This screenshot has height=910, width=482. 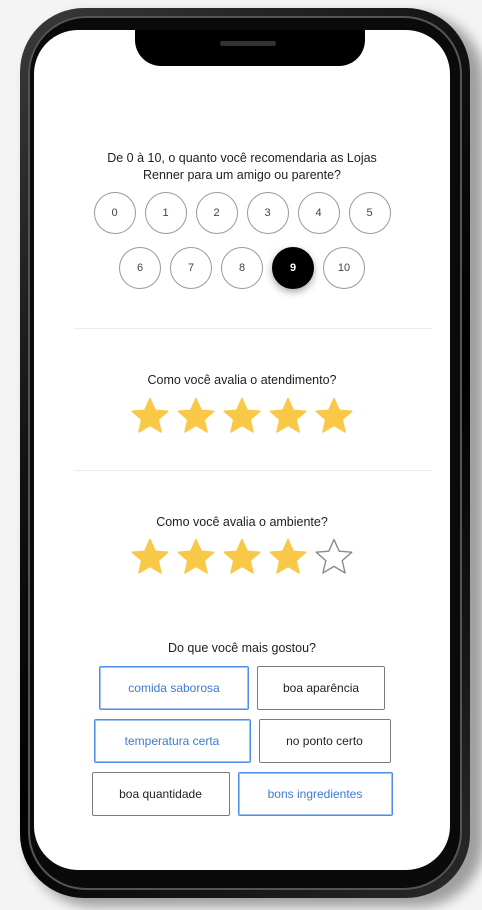 I want to click on nps-option-6: 6, so click(x=140, y=268).